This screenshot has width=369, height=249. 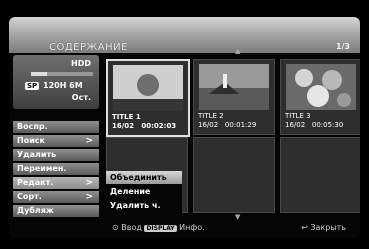 I want to click on footer-help: ⊙ Ввод DISPLAY Инфо., so click(x=158, y=227).